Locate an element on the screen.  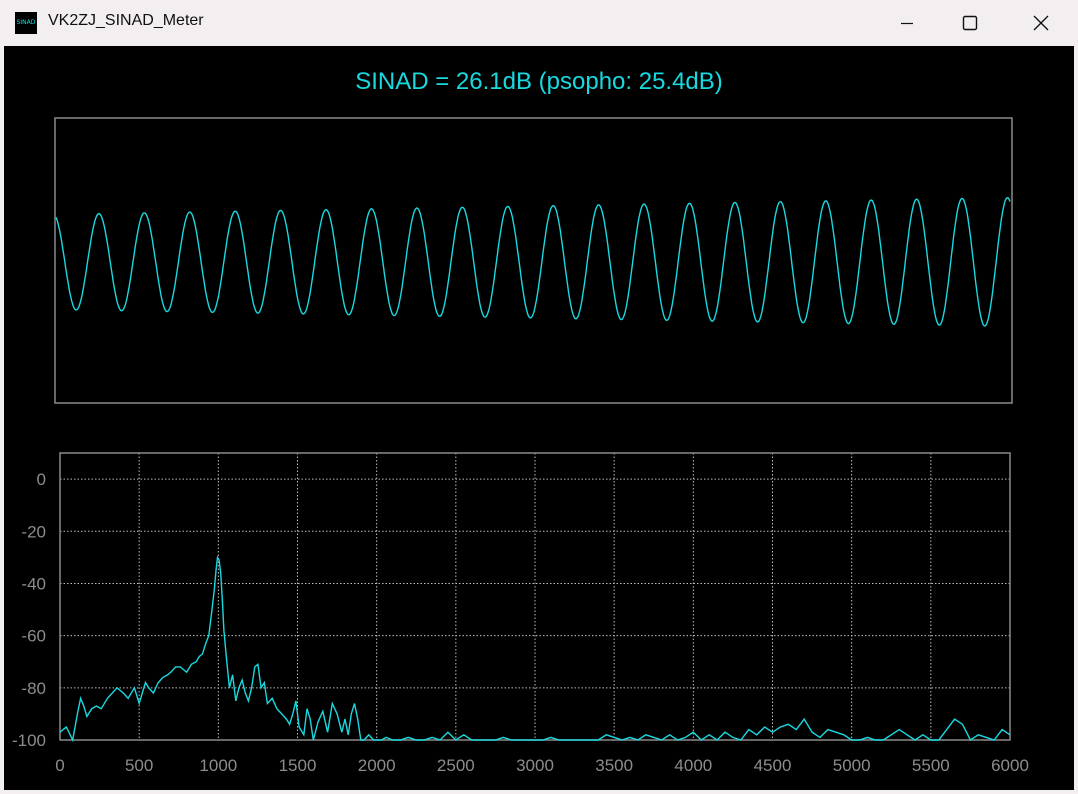
spectrum-x-tick-label: 1500 is located at coordinates (298, 765).